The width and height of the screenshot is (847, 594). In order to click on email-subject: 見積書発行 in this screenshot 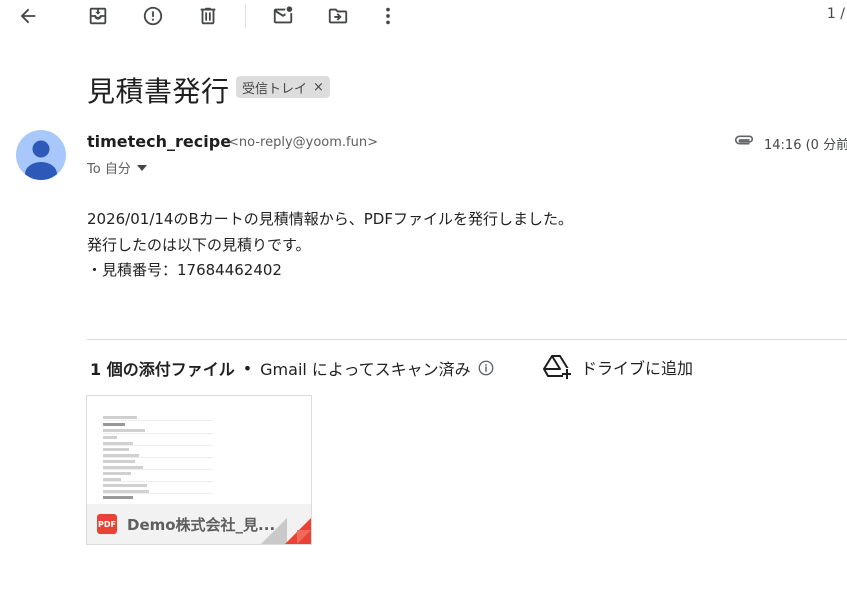, I will do `click(158, 91)`.